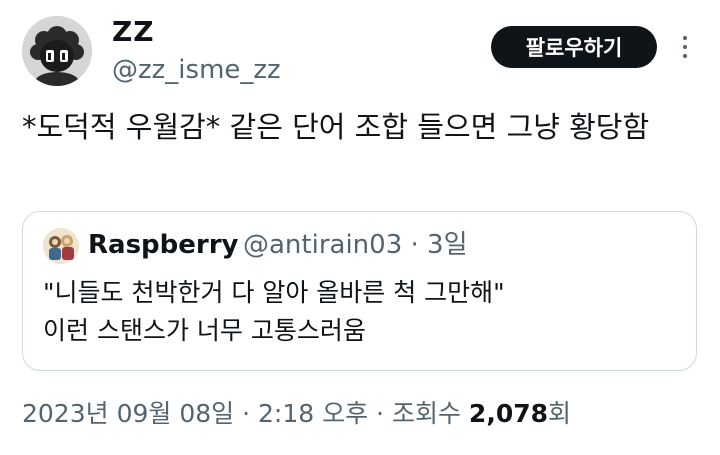 This screenshot has width=720, height=455. I want to click on quote-time: 3일, so click(447, 245).